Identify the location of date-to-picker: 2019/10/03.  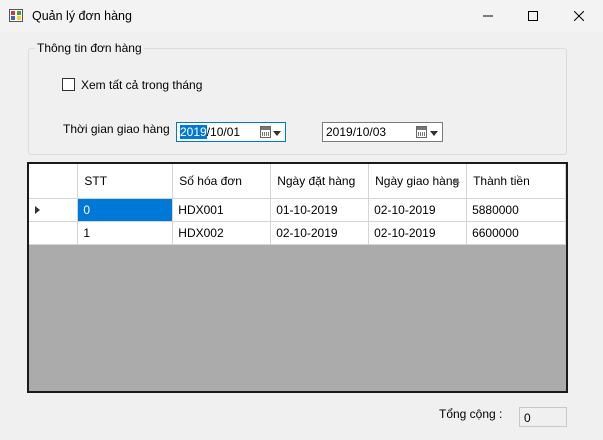
(382, 132).